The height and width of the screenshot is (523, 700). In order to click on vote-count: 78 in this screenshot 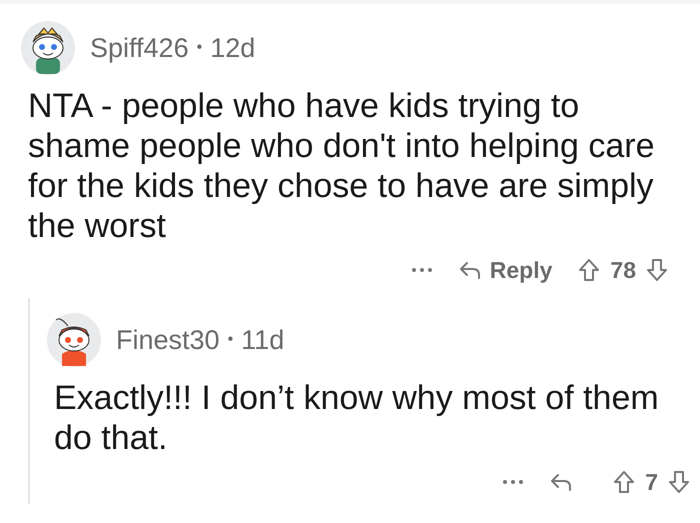, I will do `click(623, 270)`.